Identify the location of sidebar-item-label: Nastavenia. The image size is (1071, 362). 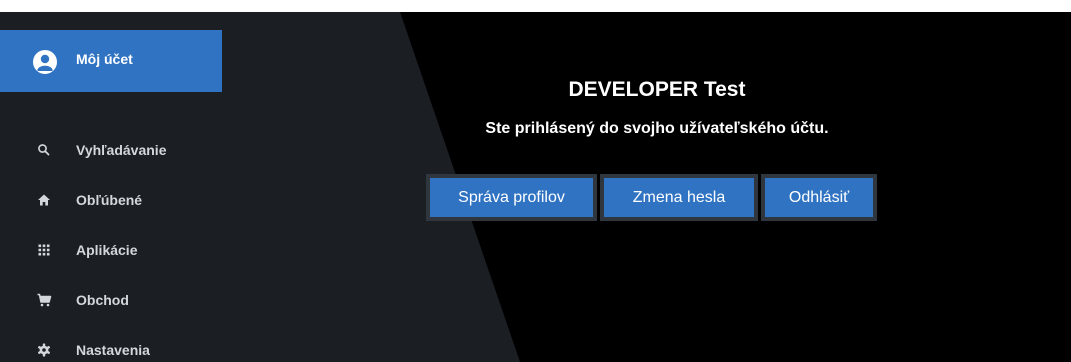
(113, 350).